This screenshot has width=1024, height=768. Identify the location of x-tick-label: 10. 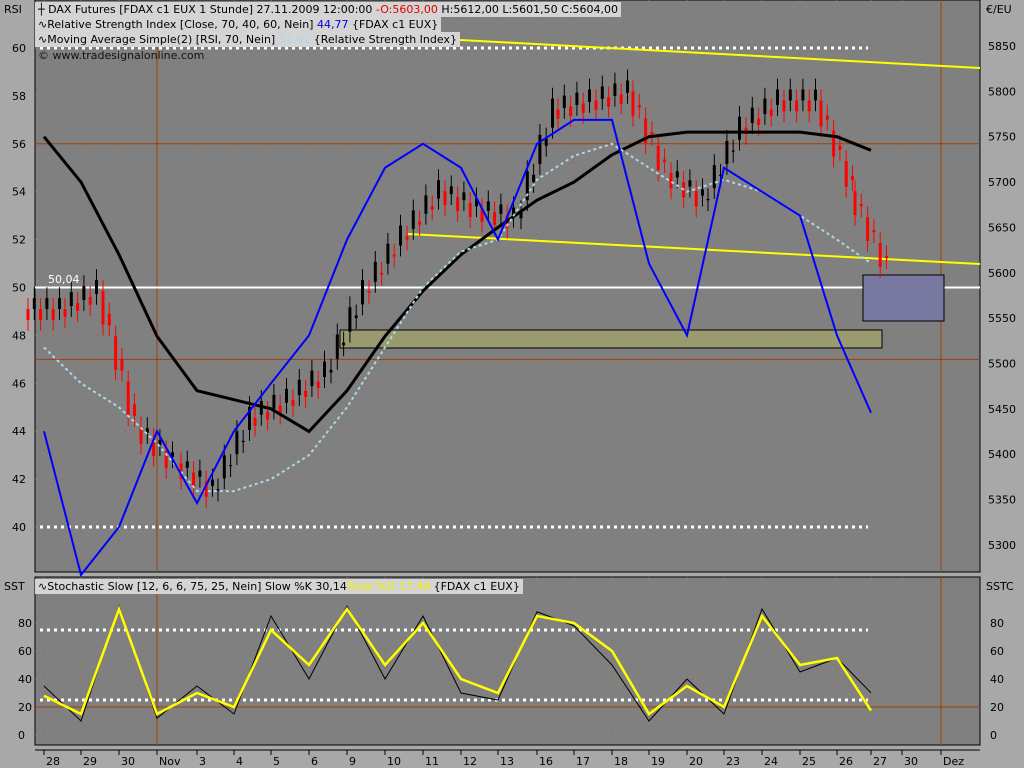
(394, 761).